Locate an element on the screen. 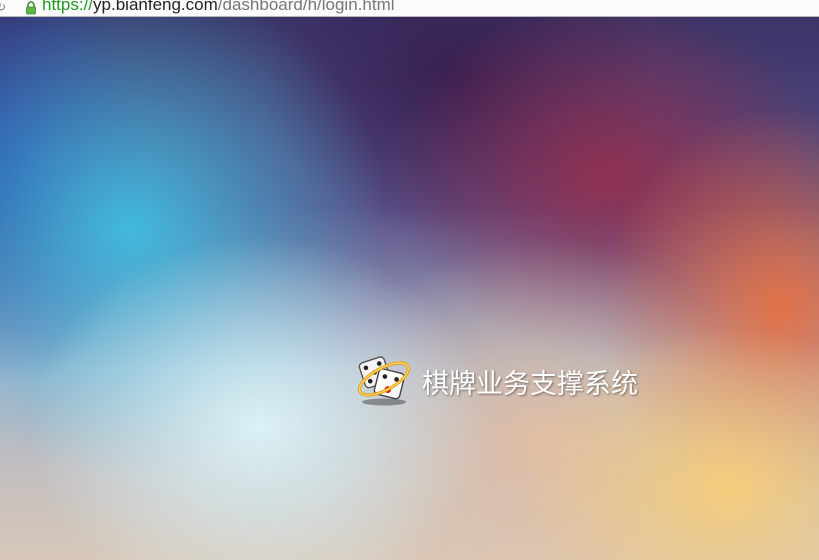 This screenshot has width=819, height=560. page-title: 棋牌业务支撑系统 is located at coordinates (530, 384).